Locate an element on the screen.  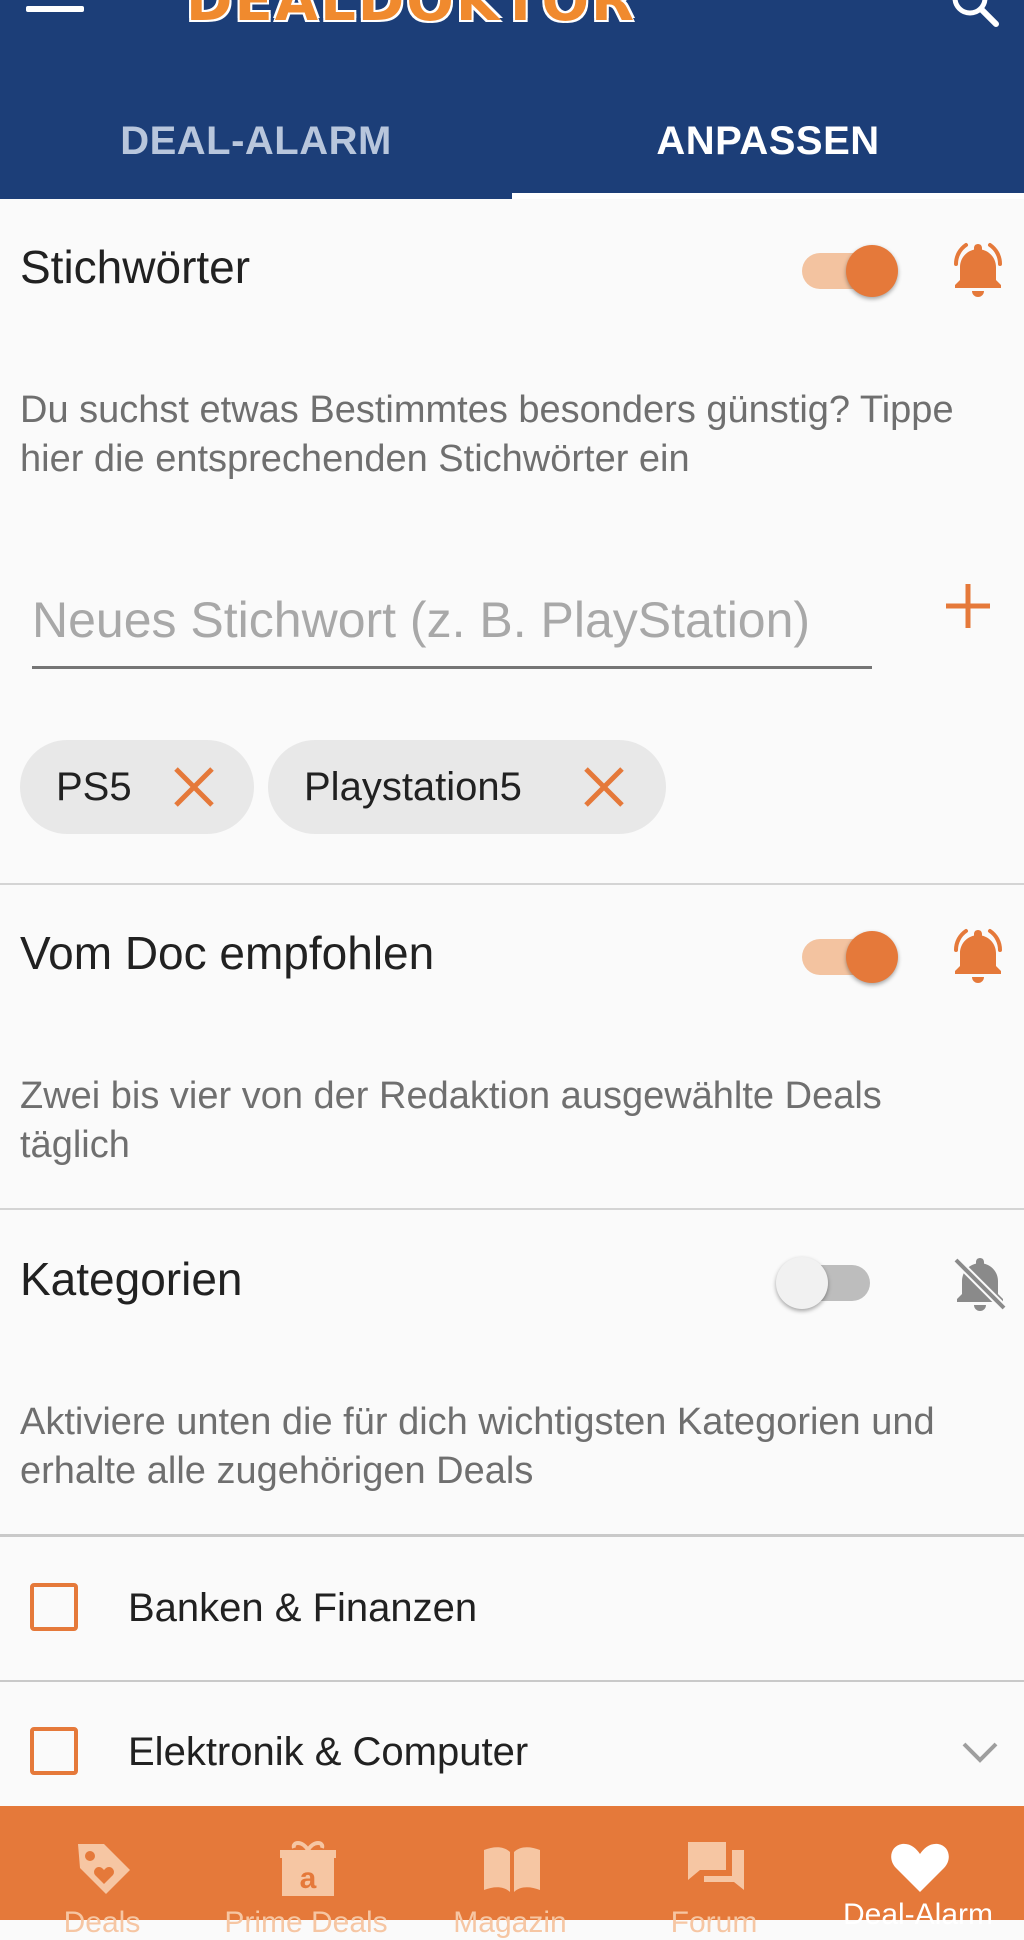
nav-deal-alarm: Deal-Alarm is located at coordinates (918, 1868).